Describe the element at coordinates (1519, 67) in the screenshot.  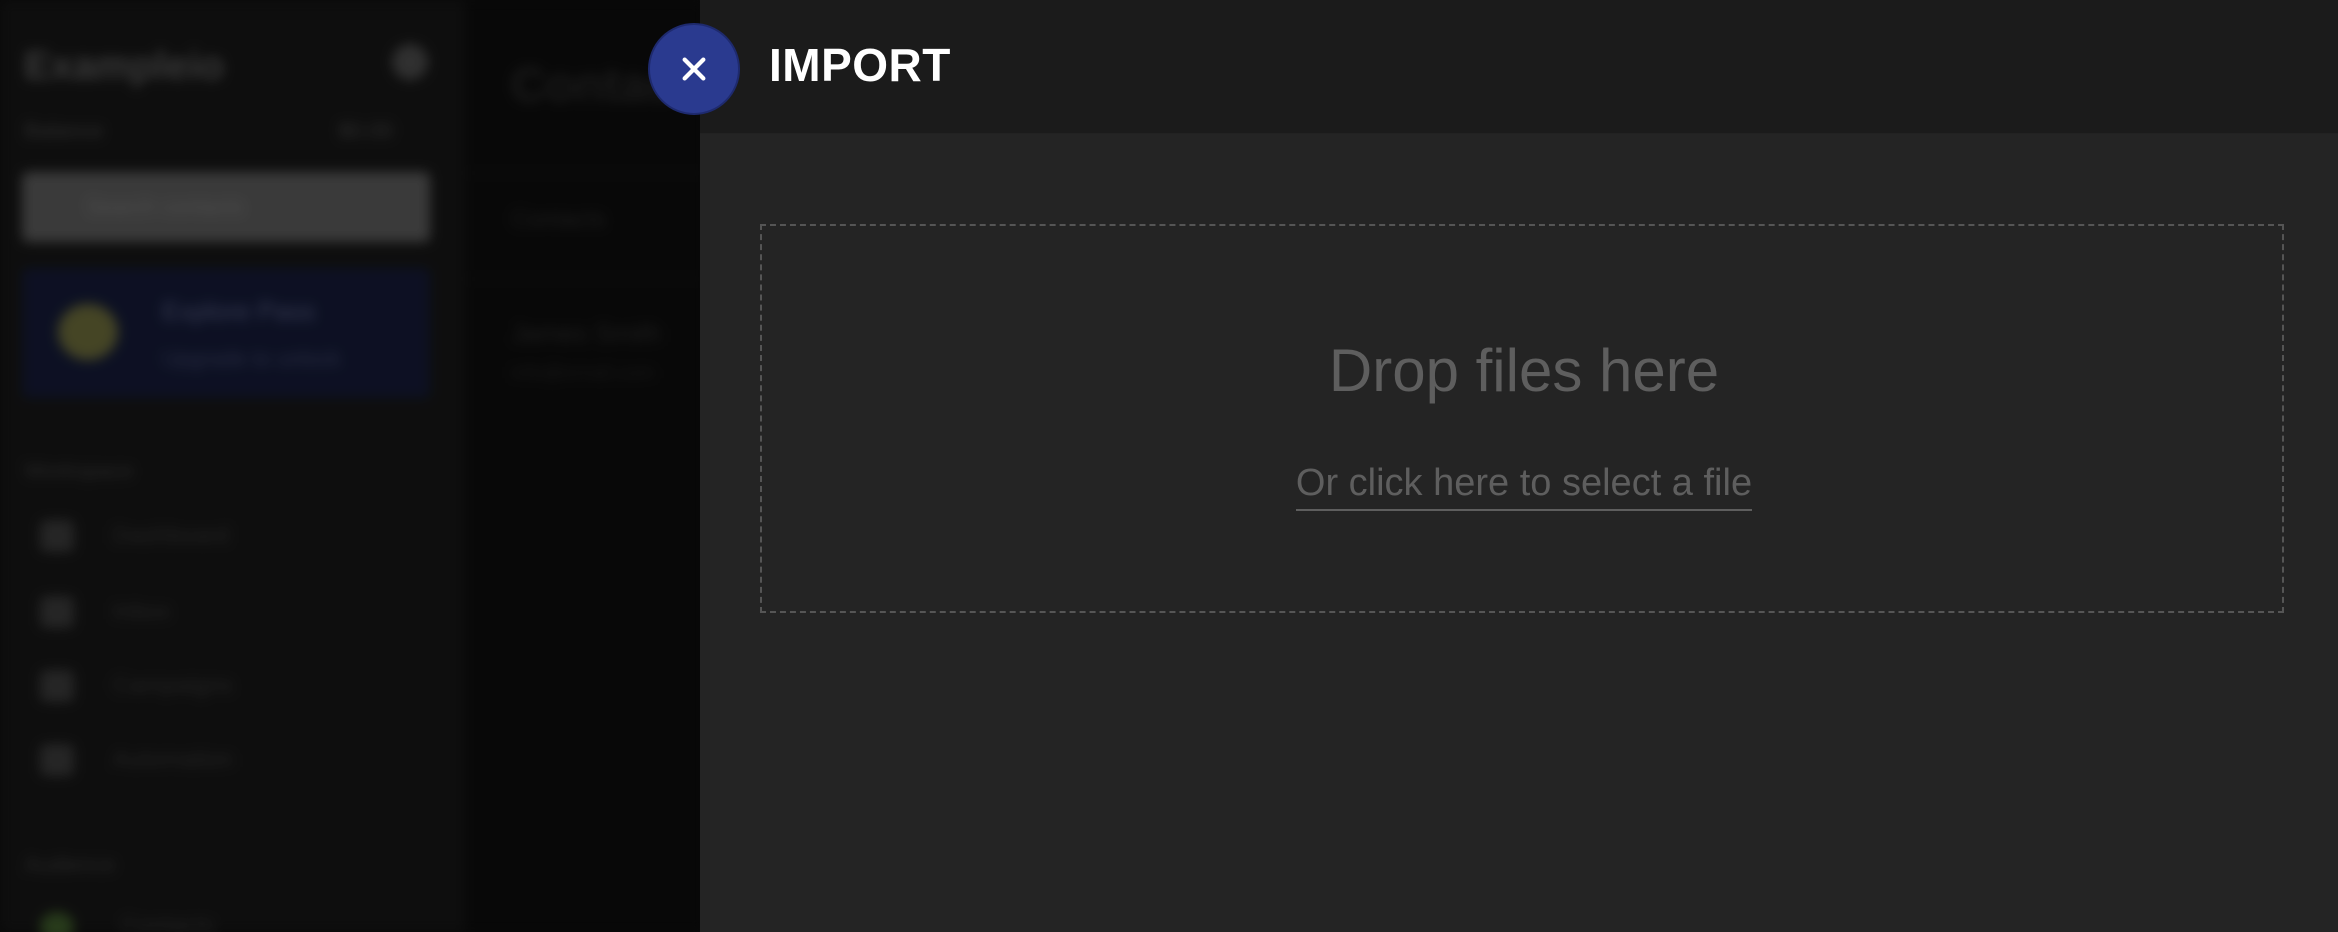
I see `import-header: IMPORT` at that location.